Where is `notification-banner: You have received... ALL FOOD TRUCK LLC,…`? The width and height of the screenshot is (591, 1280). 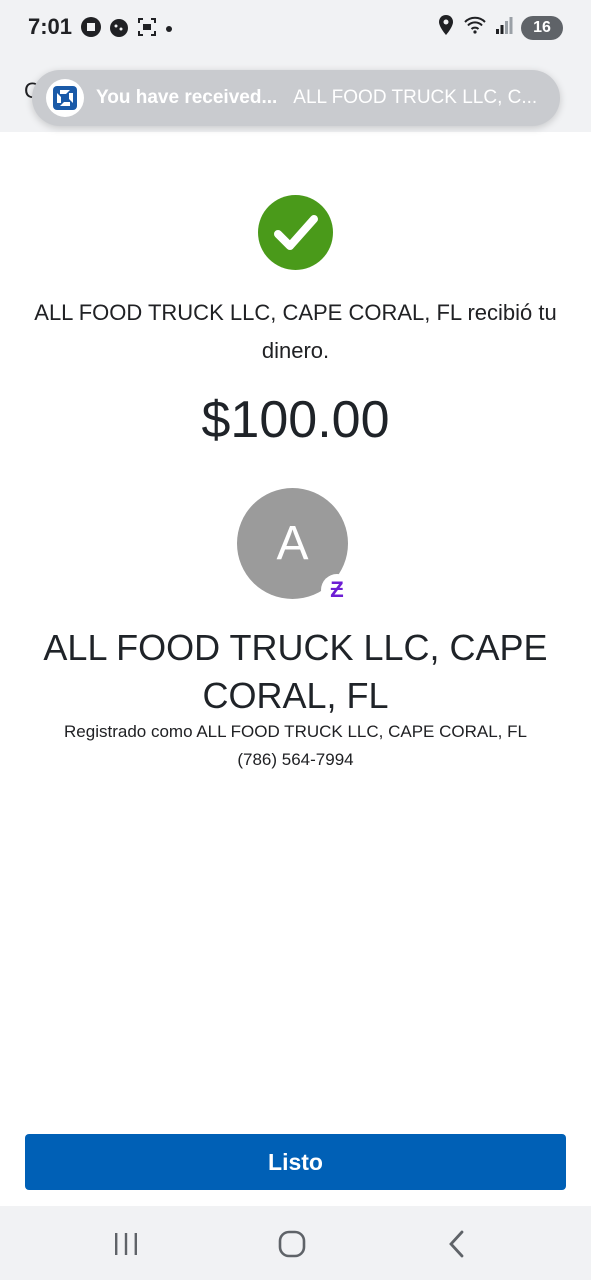 notification-banner: You have received... ALL FOOD TRUCK LLC,… is located at coordinates (296, 98).